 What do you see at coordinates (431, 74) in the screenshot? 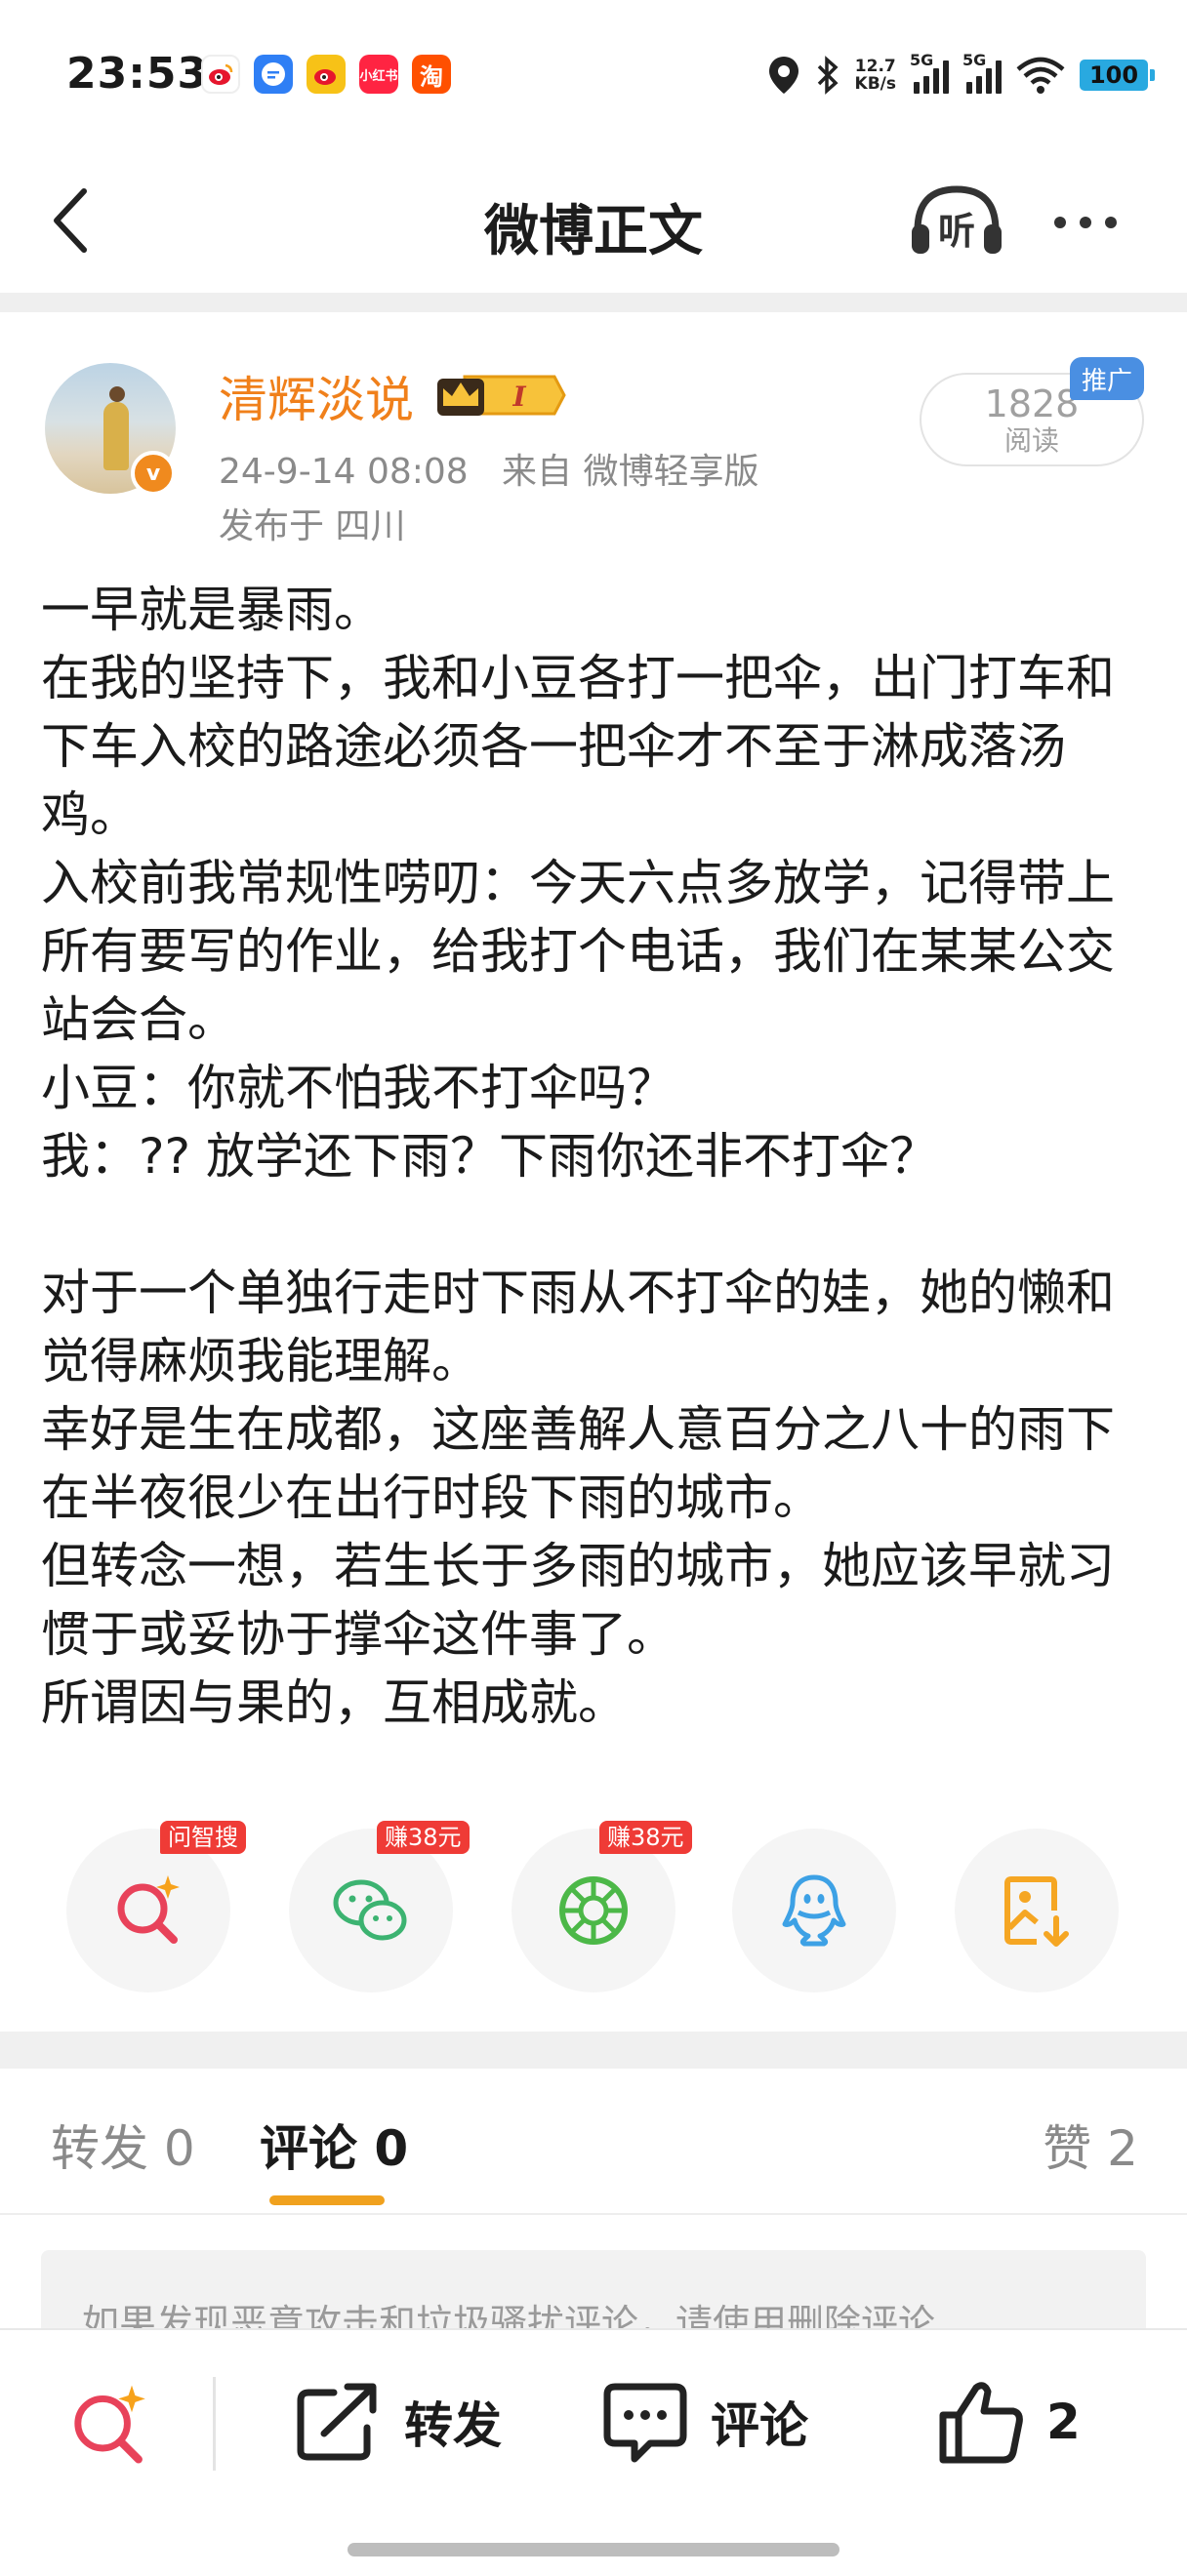
I see `taobao-icon: 淘` at bounding box center [431, 74].